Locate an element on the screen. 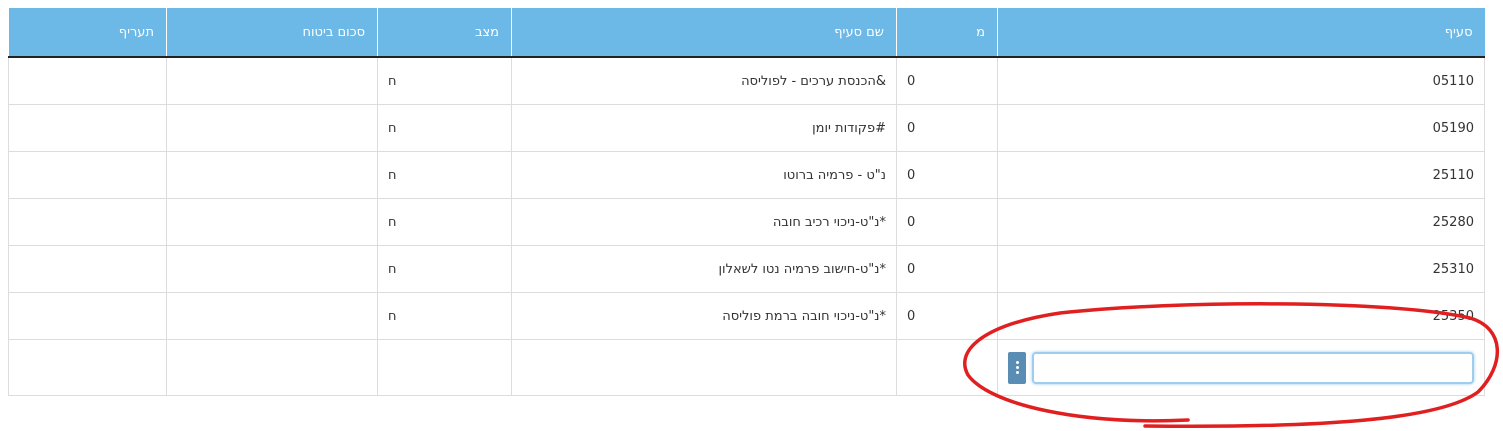 Image resolution: width=1503 pixels, height=431 pixels. column-header-schum-bituach: סכום ביטוח is located at coordinates (272, 33).